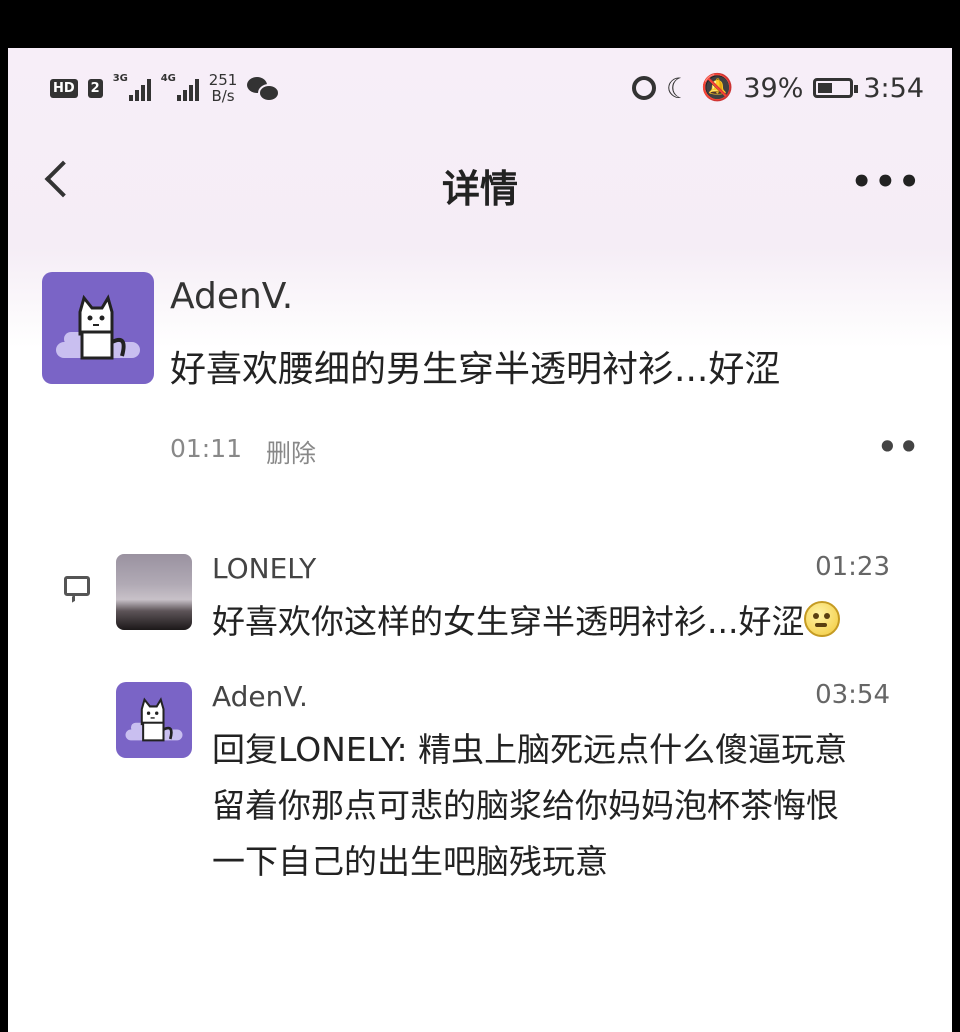 The height and width of the screenshot is (1032, 960). I want to click on sim-badge: 2, so click(95, 88).